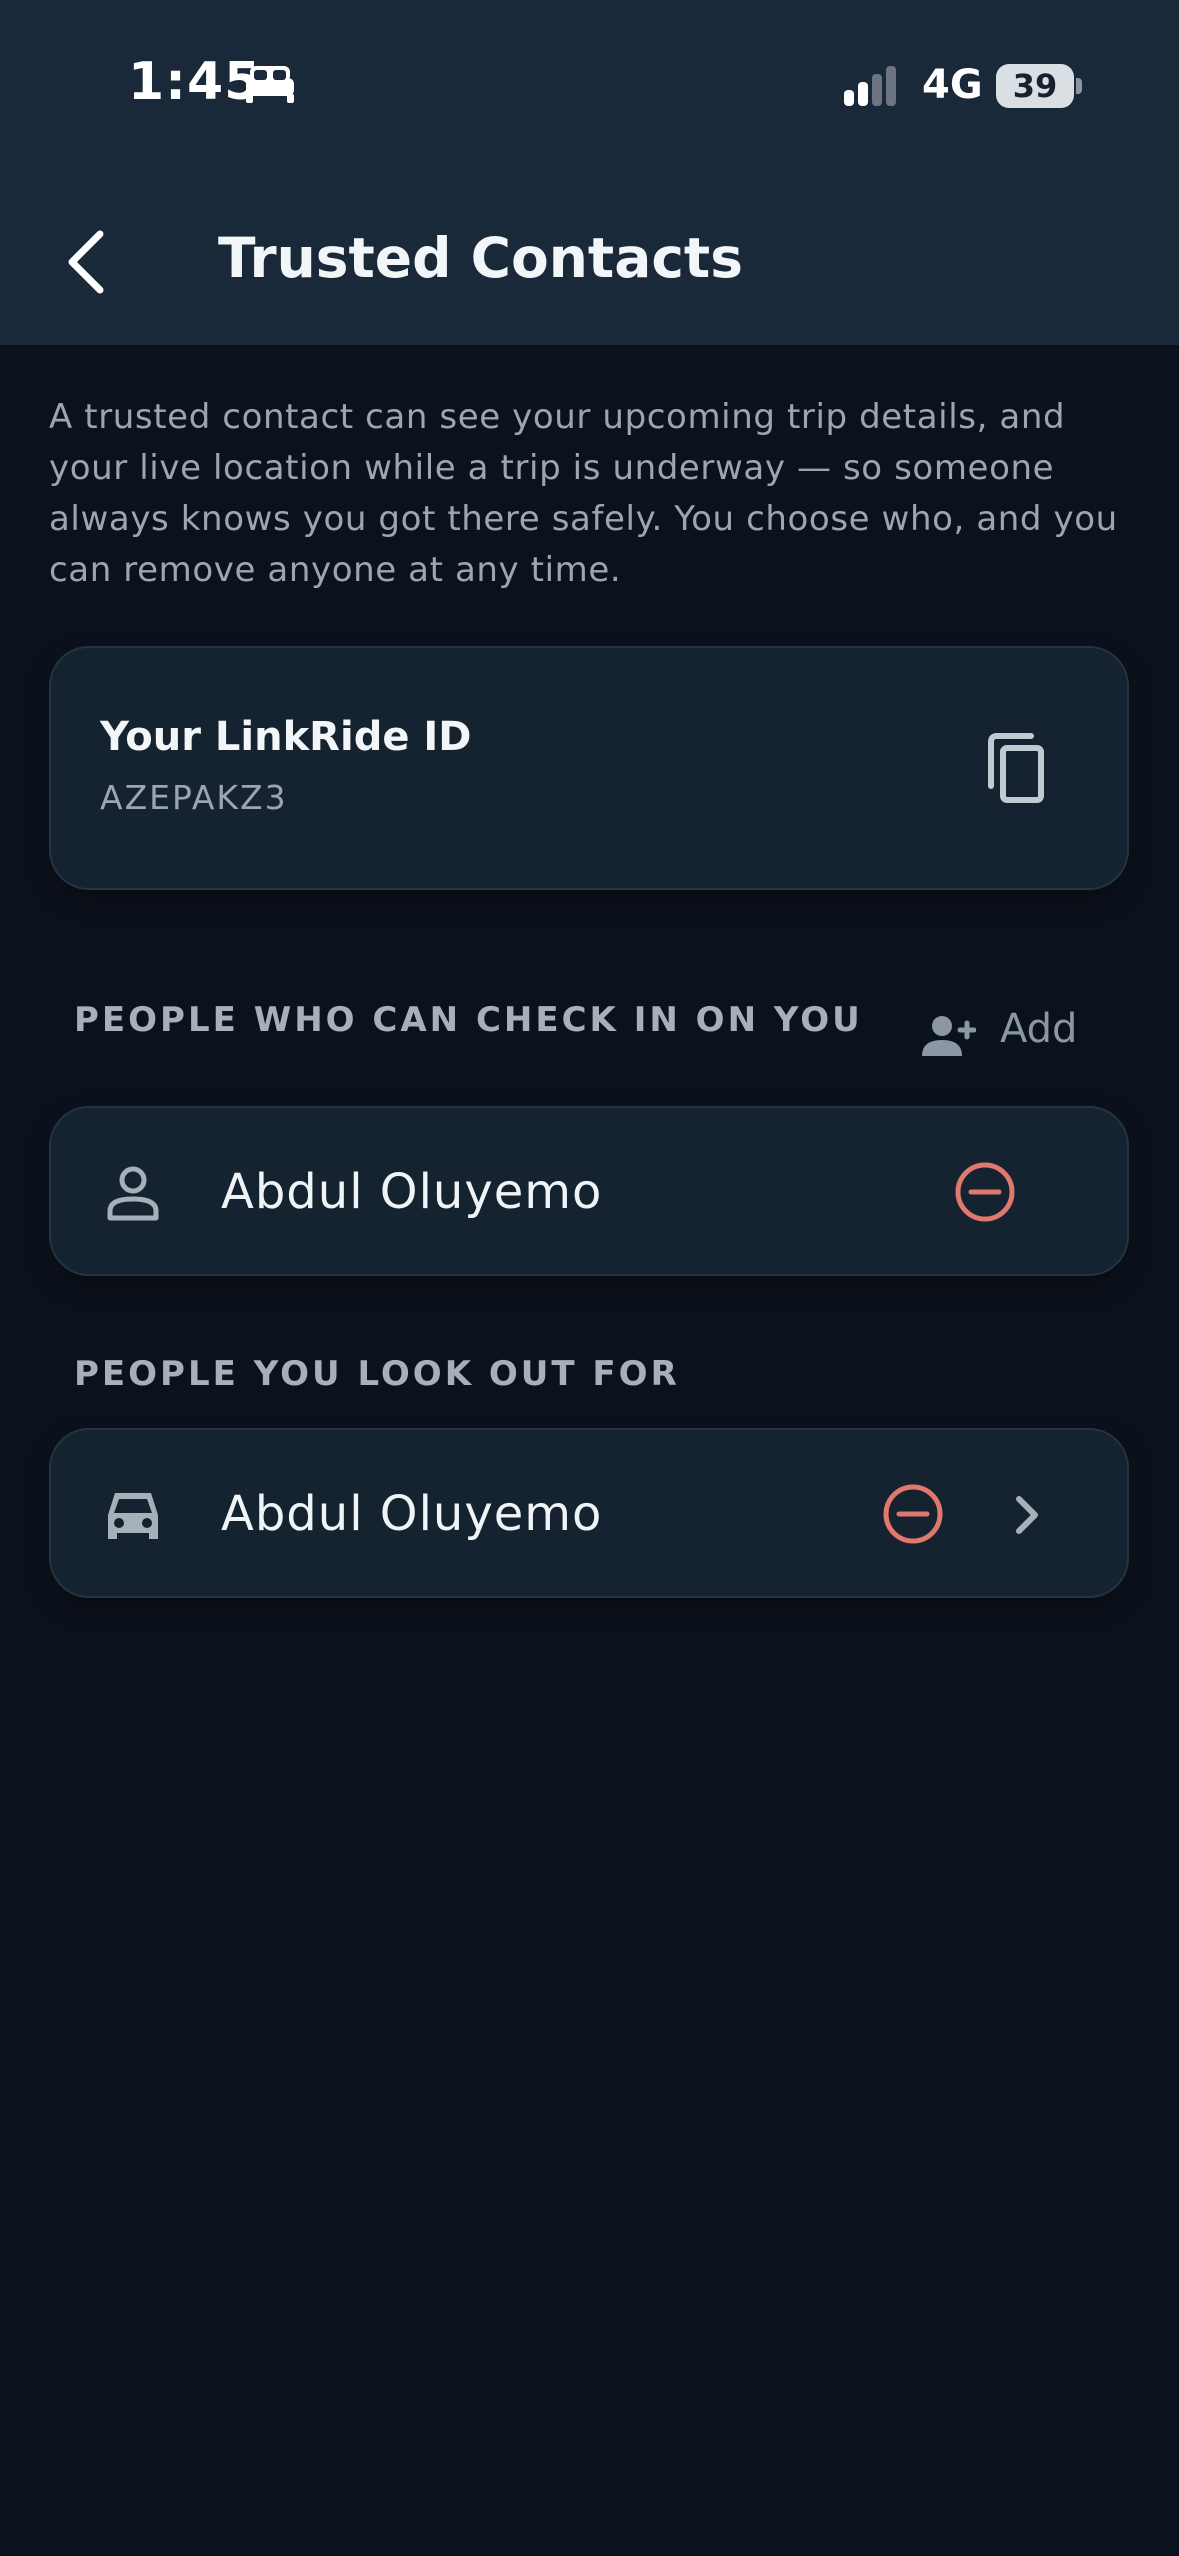  Describe the element at coordinates (949, 1036) in the screenshot. I see `add-person-icon` at that location.